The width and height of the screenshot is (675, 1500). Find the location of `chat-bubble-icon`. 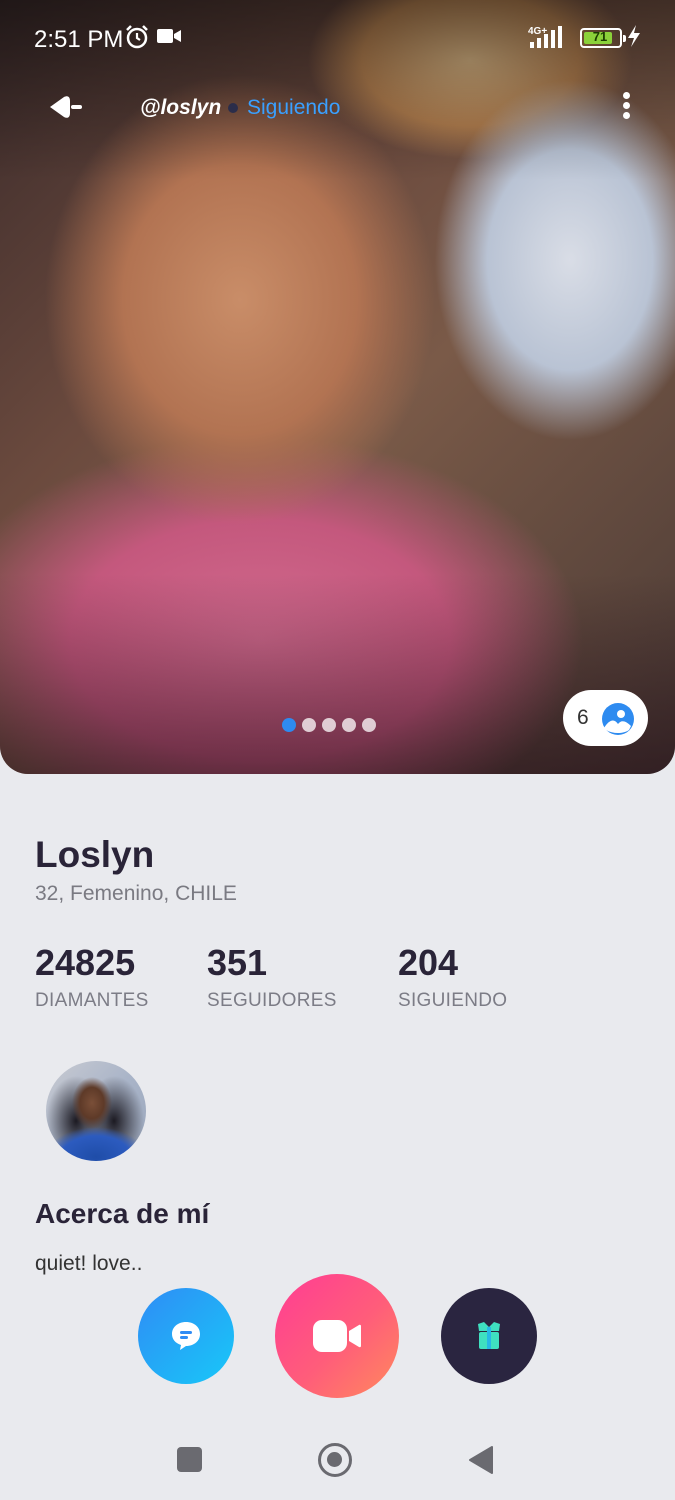

chat-bubble-icon is located at coordinates (186, 1336).